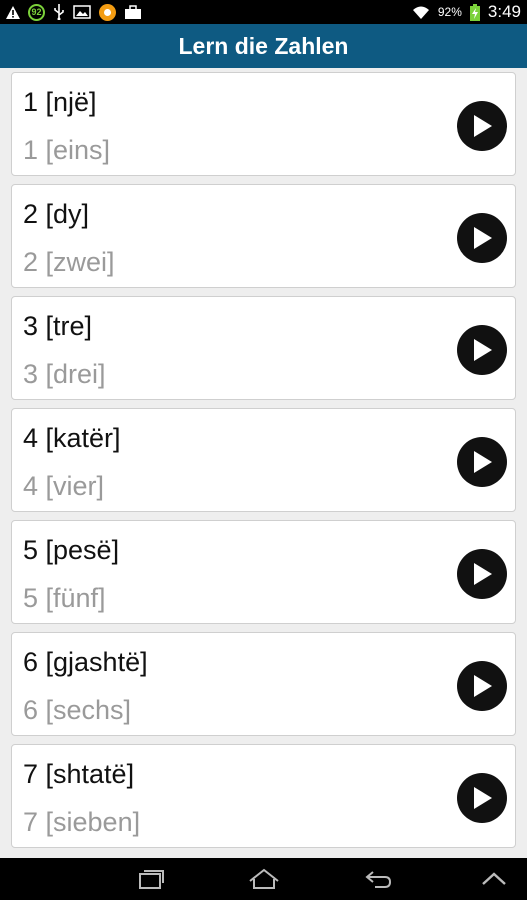 This screenshot has width=527, height=900. Describe the element at coordinates (69, 262) in the screenshot. I see `item-german-text: 2 [zwei]` at that location.